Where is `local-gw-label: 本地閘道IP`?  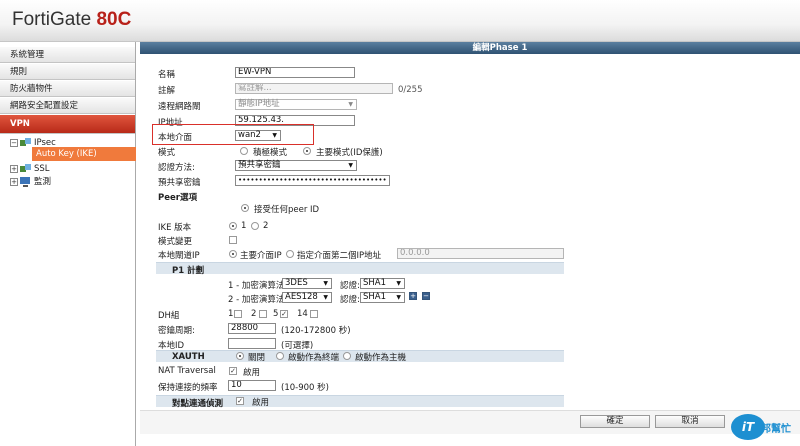 local-gw-label: 本地閘道IP is located at coordinates (179, 256).